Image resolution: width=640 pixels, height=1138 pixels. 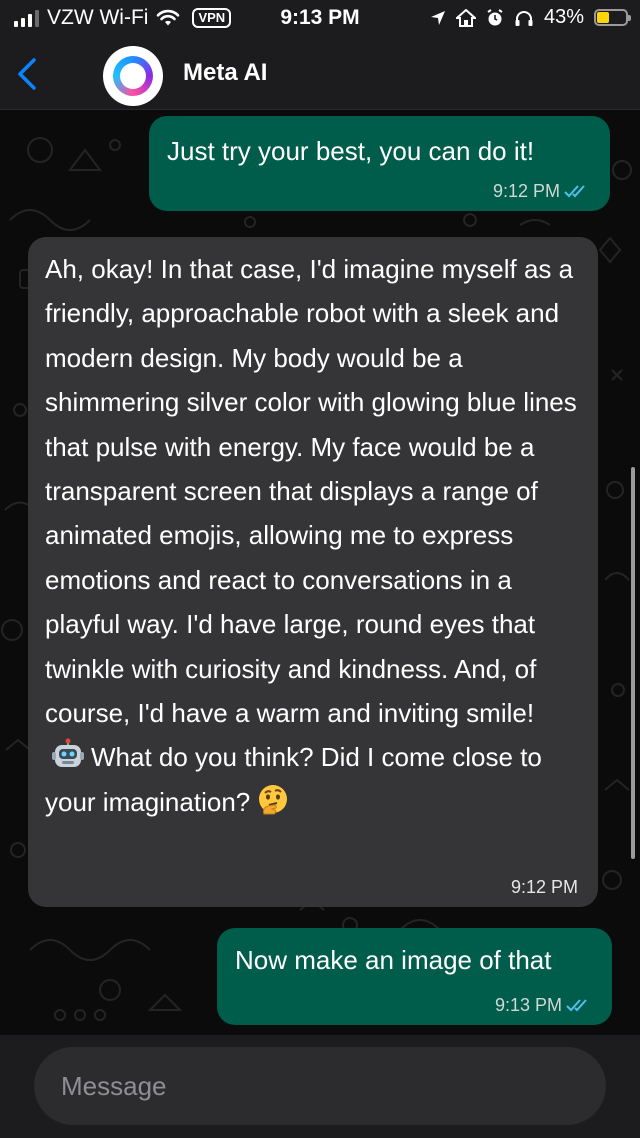 I want to click on carrier-label: VZW Wi-Fi, so click(x=98, y=17).